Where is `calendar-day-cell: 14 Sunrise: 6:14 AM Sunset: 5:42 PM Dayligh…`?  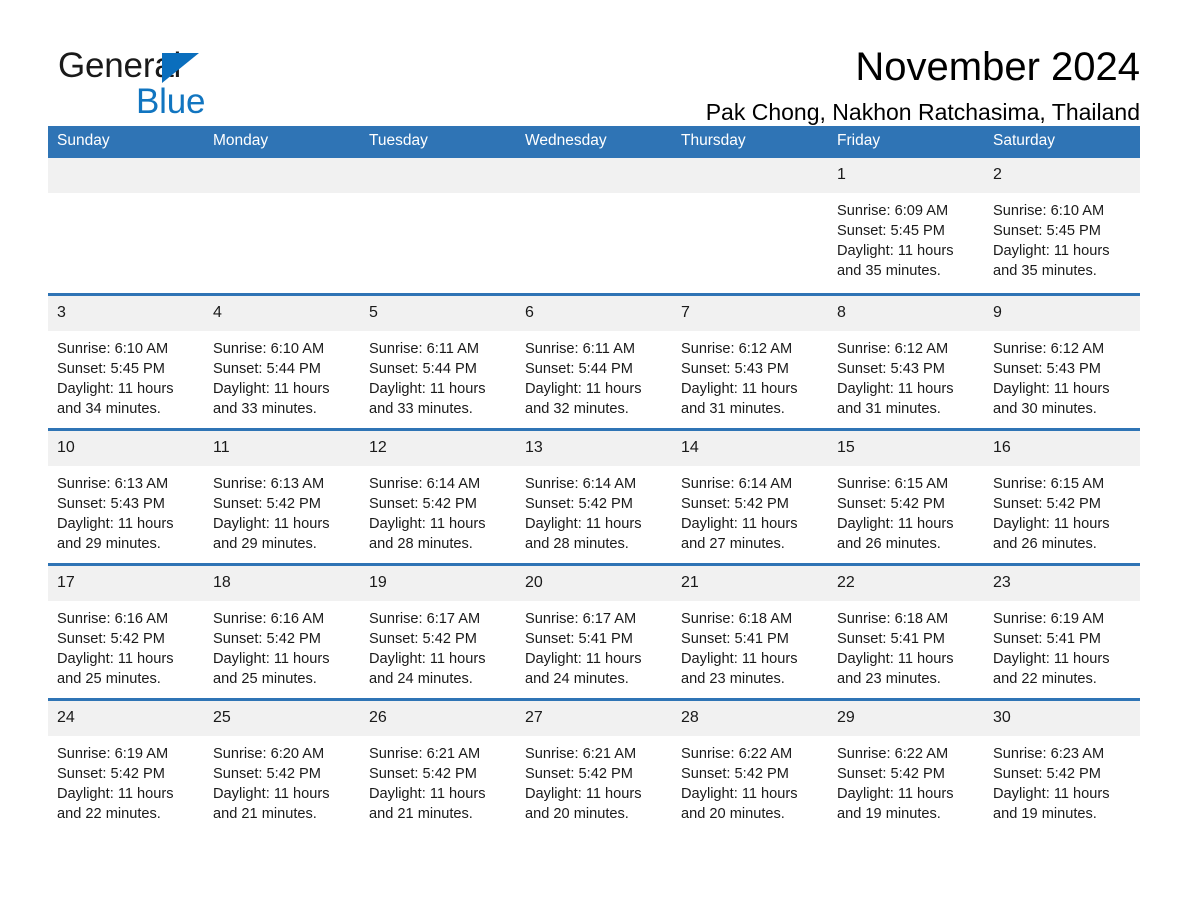
calendar-day-cell: 14 Sunrise: 6:14 AM Sunset: 5:42 PM Dayligh… is located at coordinates (750, 495).